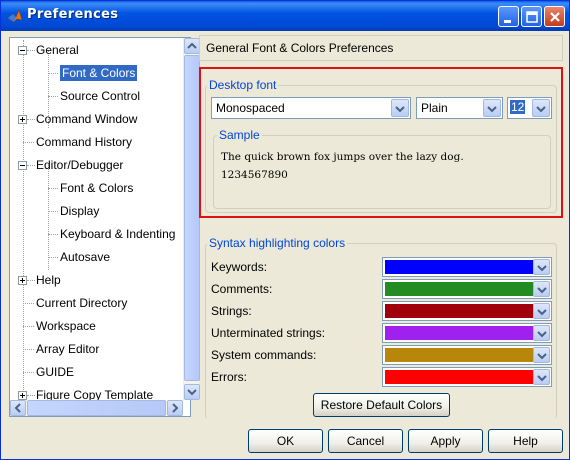 Image resolution: width=570 pixels, height=460 pixels. I want to click on scroll-right-button, so click(175, 408).